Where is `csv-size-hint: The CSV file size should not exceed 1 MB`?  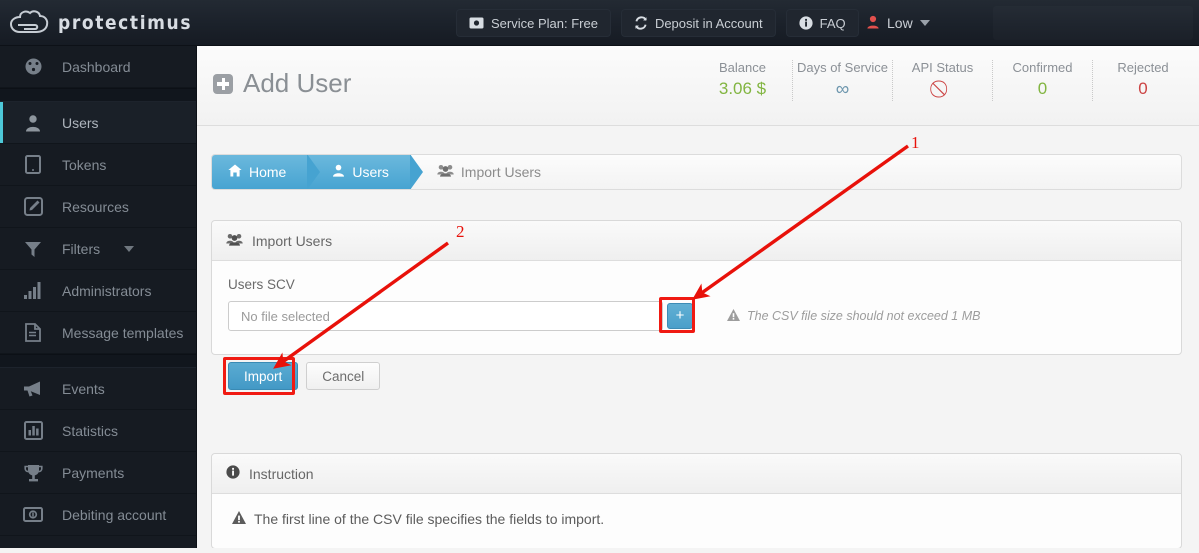
csv-size-hint: The CSV file size should not exceed 1 MB is located at coordinates (854, 316).